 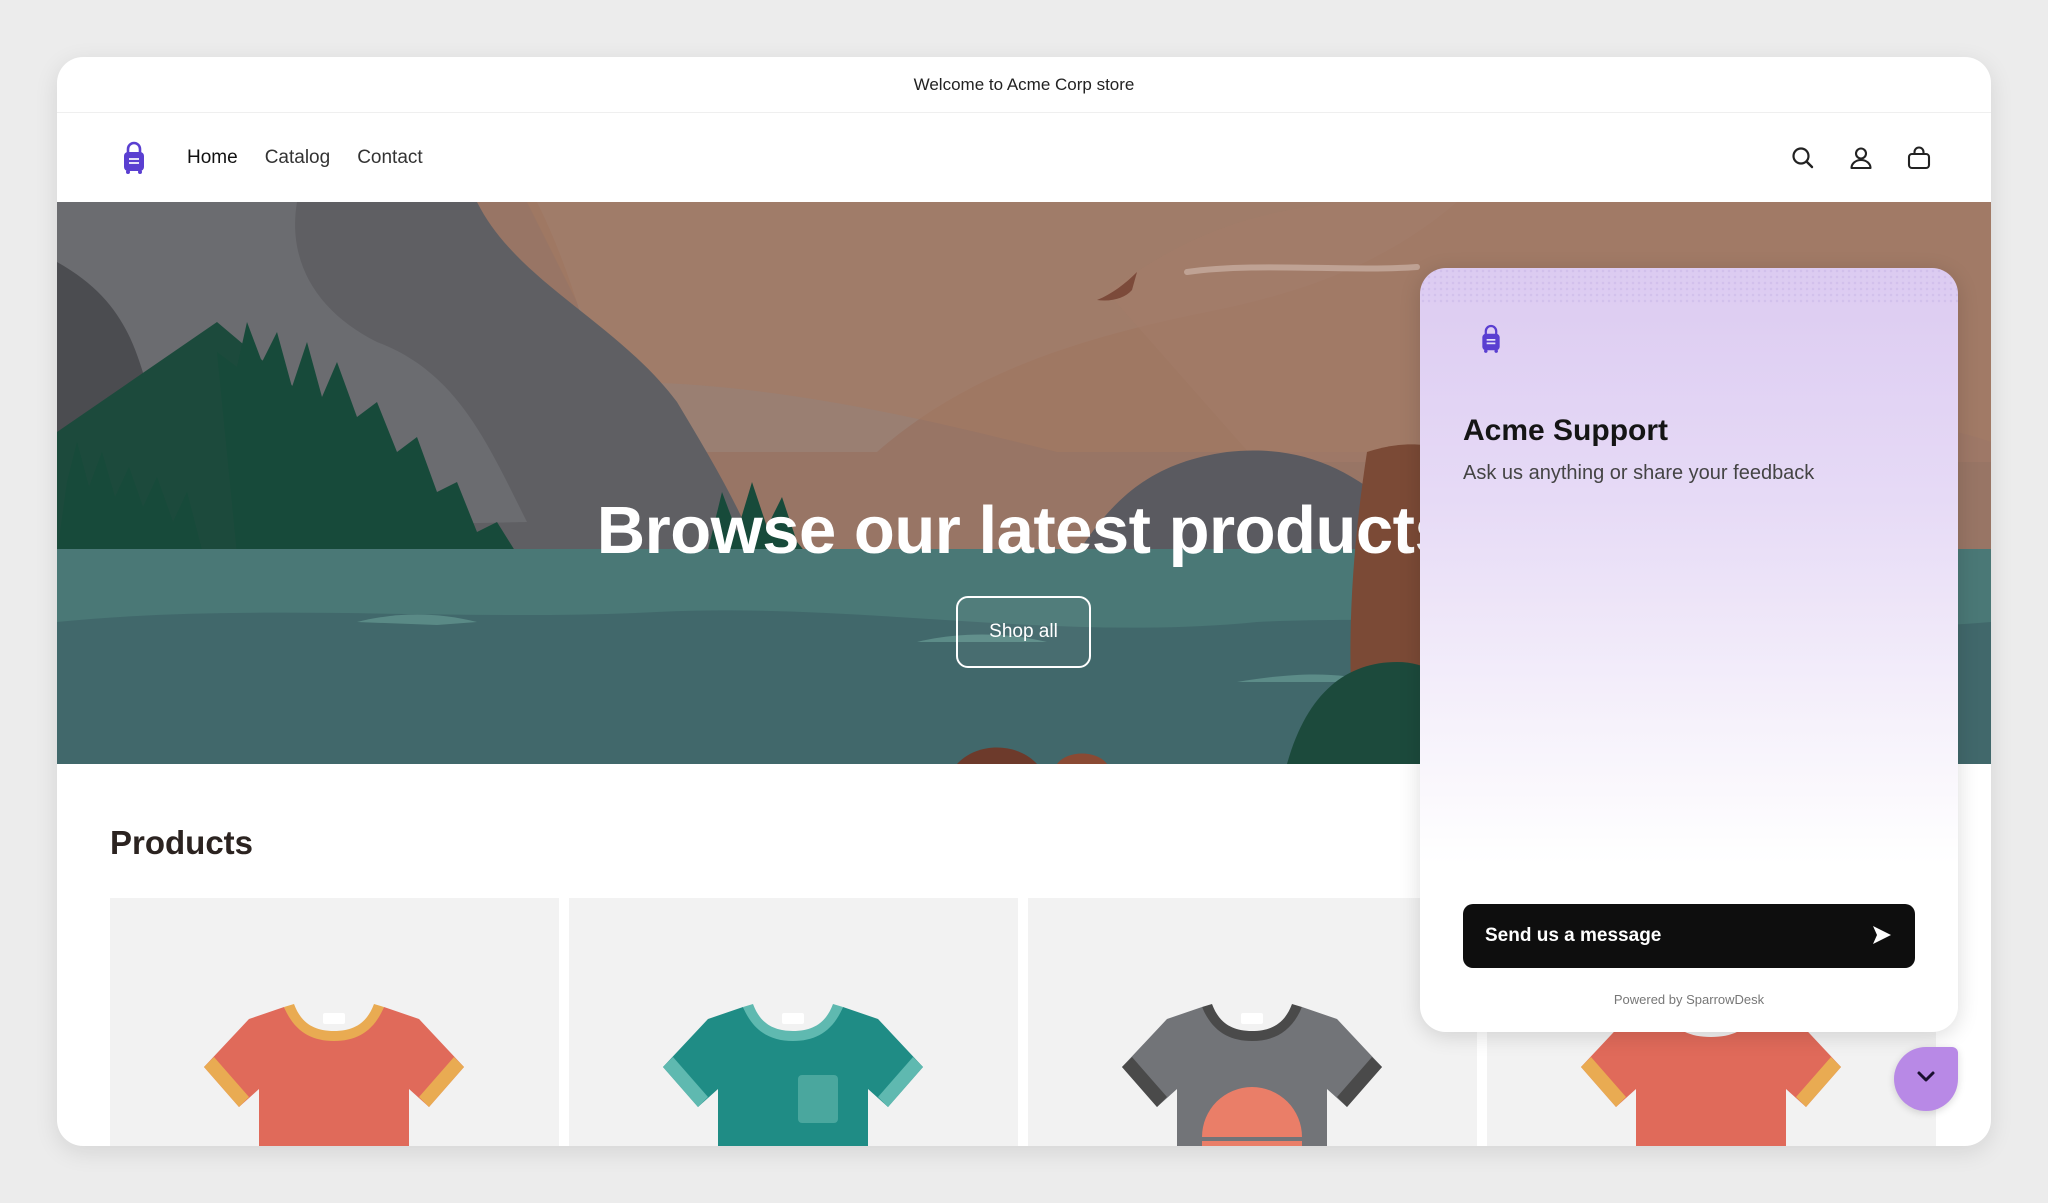 I want to click on nav-home: Home, so click(x=212, y=158).